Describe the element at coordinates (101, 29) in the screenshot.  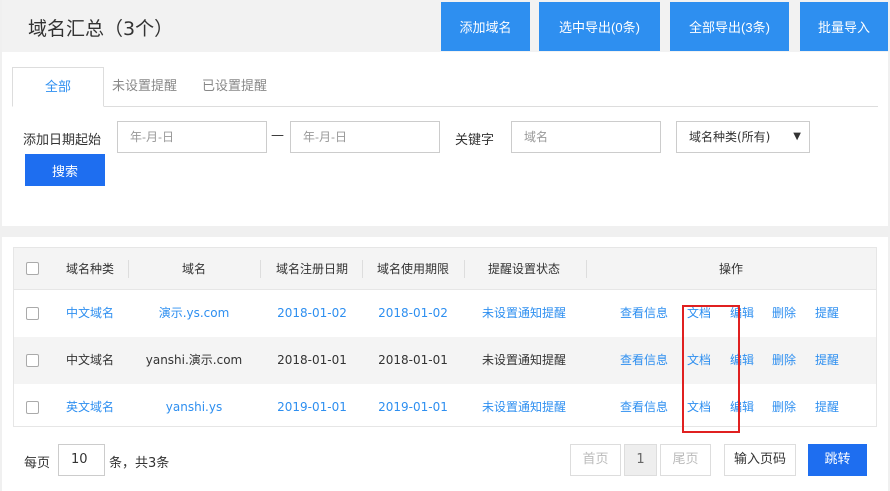
I see `page-title: 域名汇总（3个）` at that location.